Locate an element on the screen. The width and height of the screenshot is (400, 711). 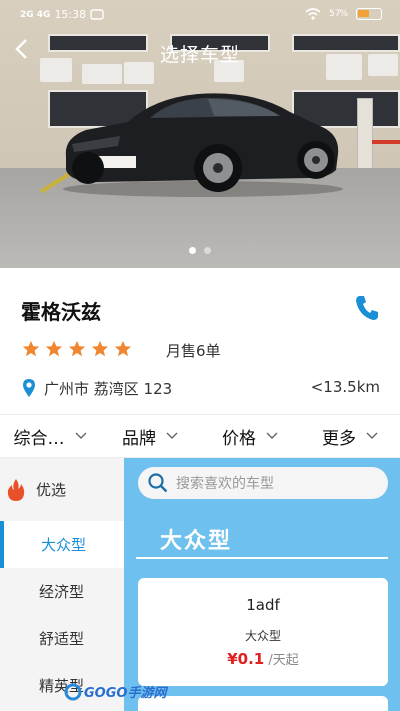
sidebar-item-label: 经济型 is located at coordinates (62, 592).